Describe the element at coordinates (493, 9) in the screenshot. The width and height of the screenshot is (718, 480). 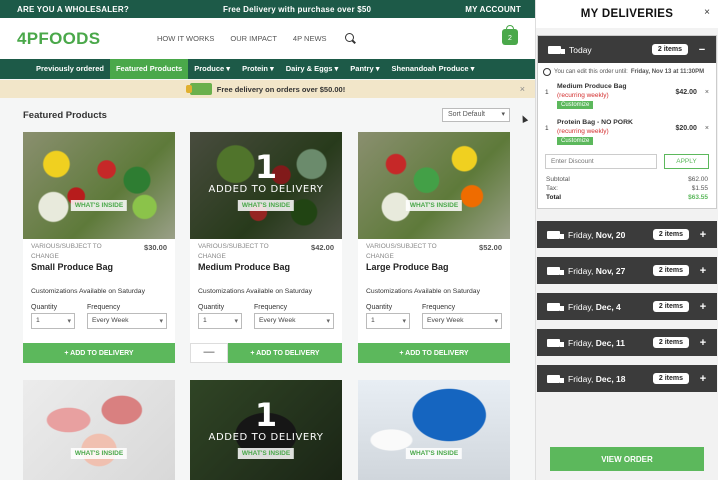
I see `my-account-link: MY ACCOUNT` at that location.